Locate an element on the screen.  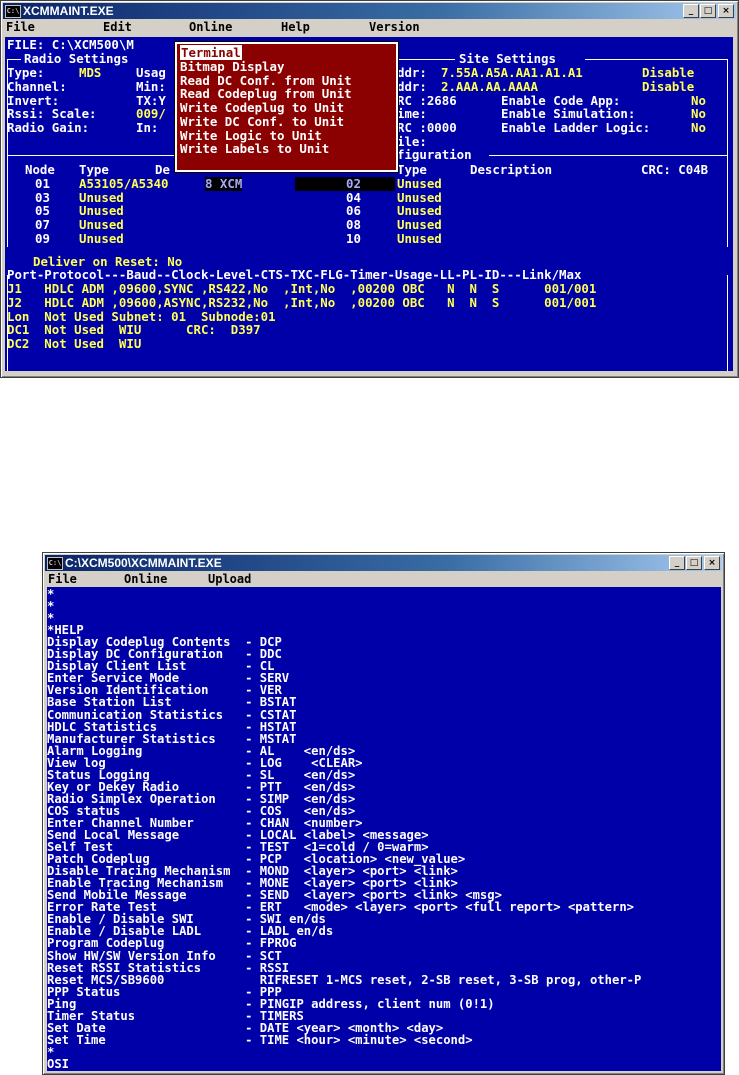
menu-item-bitmap-display: Bitmap Display is located at coordinates (232, 67).